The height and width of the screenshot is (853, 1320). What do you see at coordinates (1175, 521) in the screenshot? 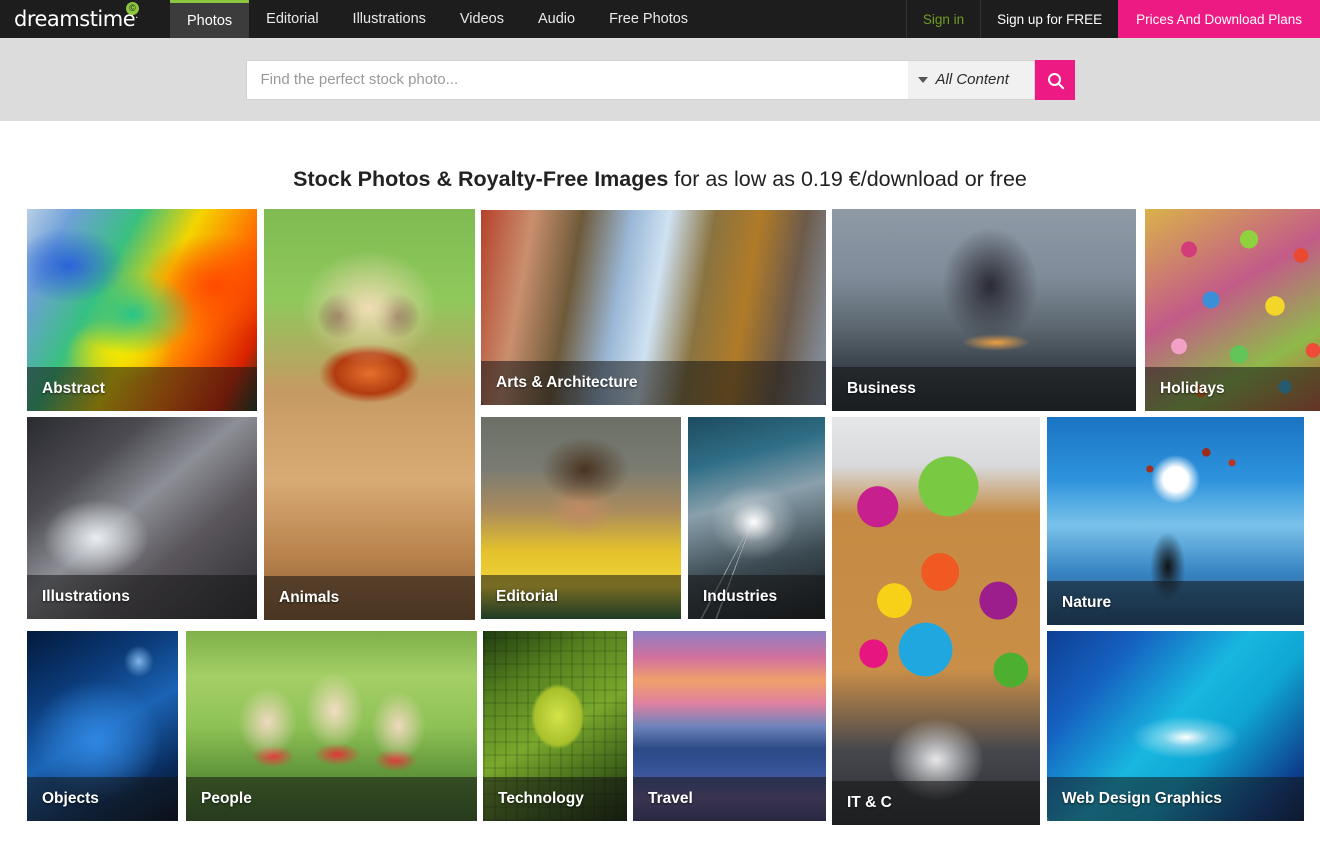
I see `category-tile-nature: Nature` at bounding box center [1175, 521].